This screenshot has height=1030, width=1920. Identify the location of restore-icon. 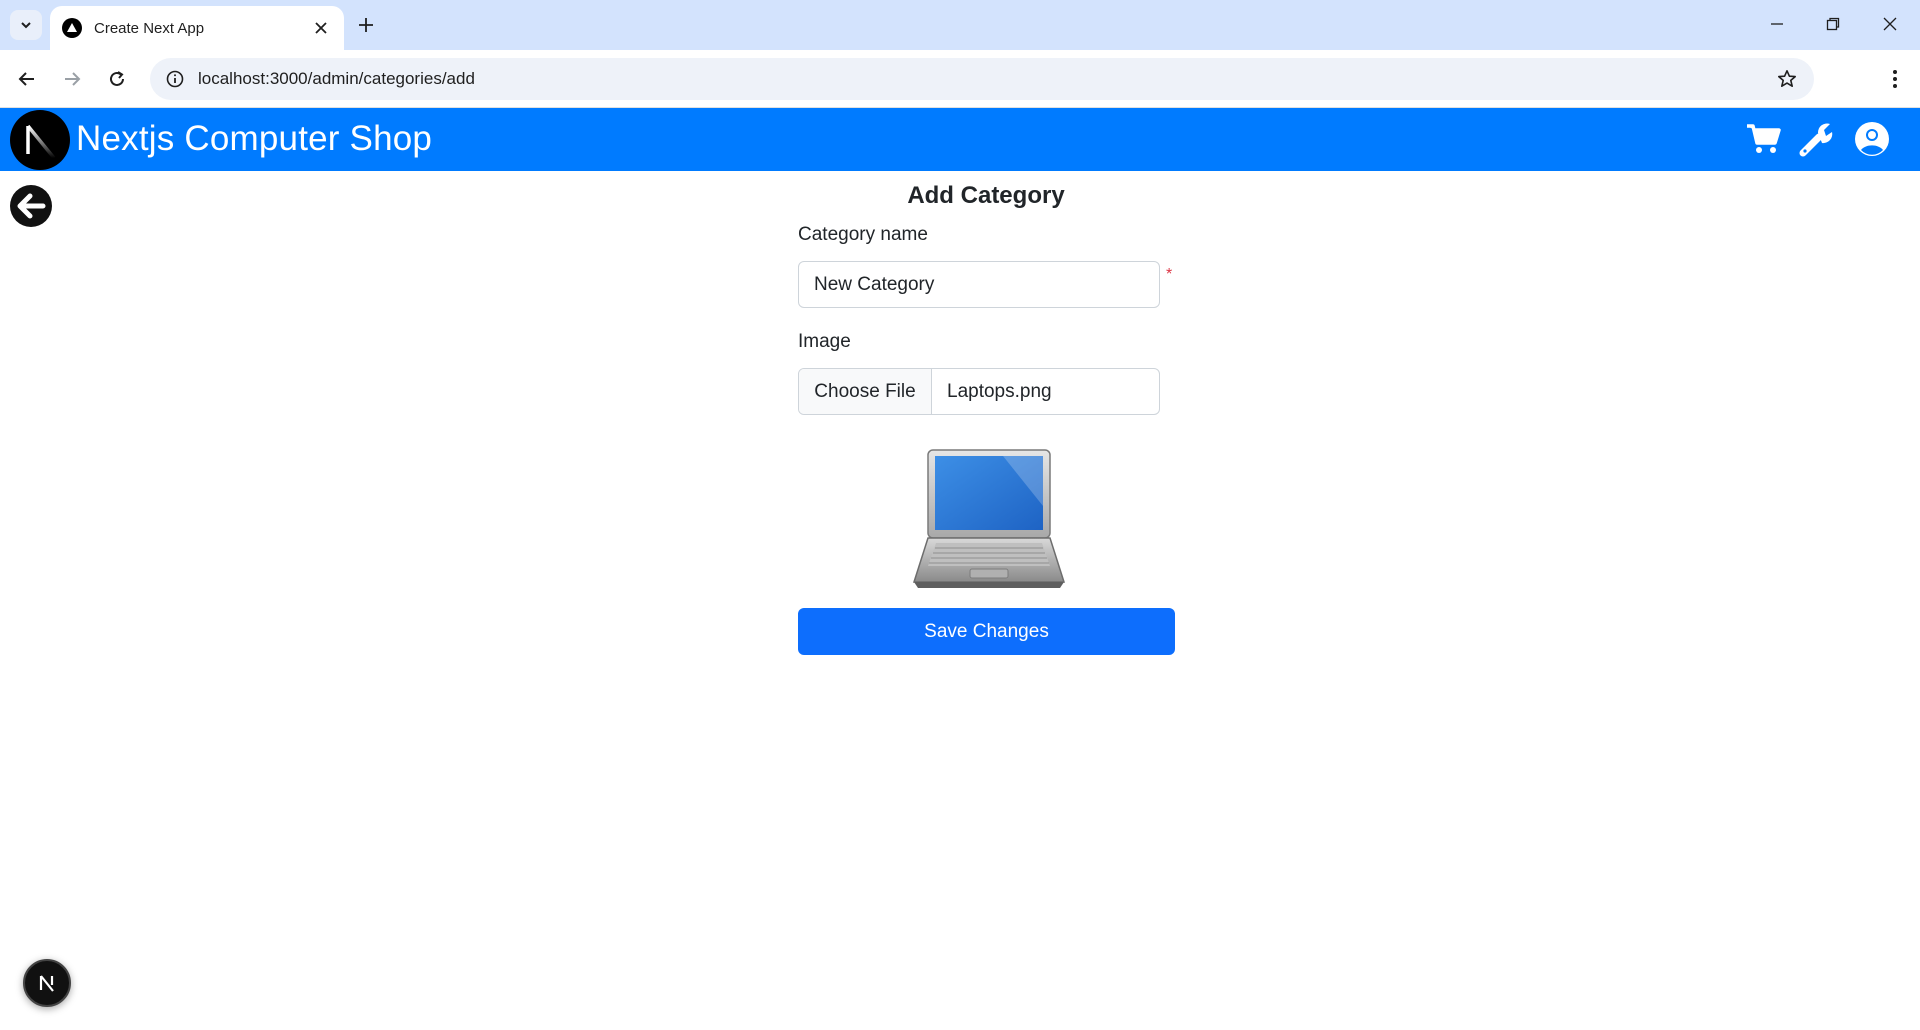
(1833, 24).